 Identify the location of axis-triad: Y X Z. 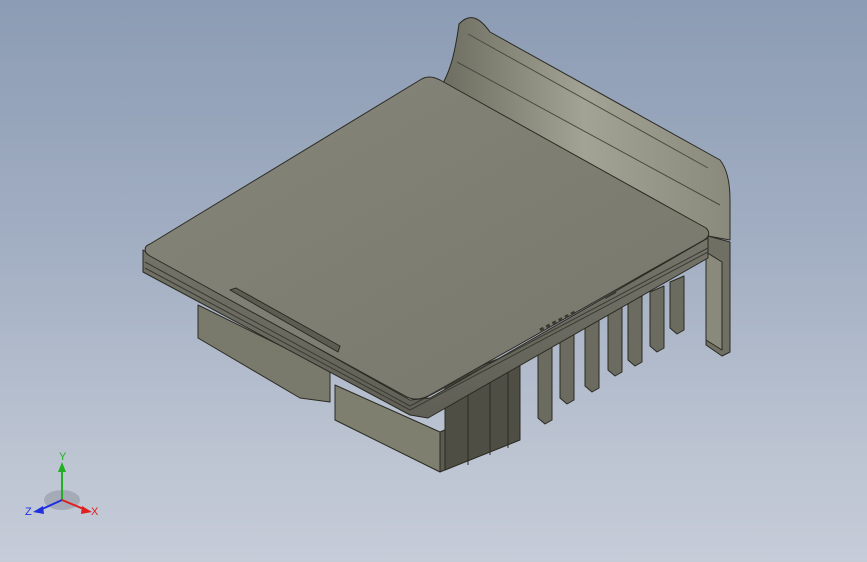
(62, 484).